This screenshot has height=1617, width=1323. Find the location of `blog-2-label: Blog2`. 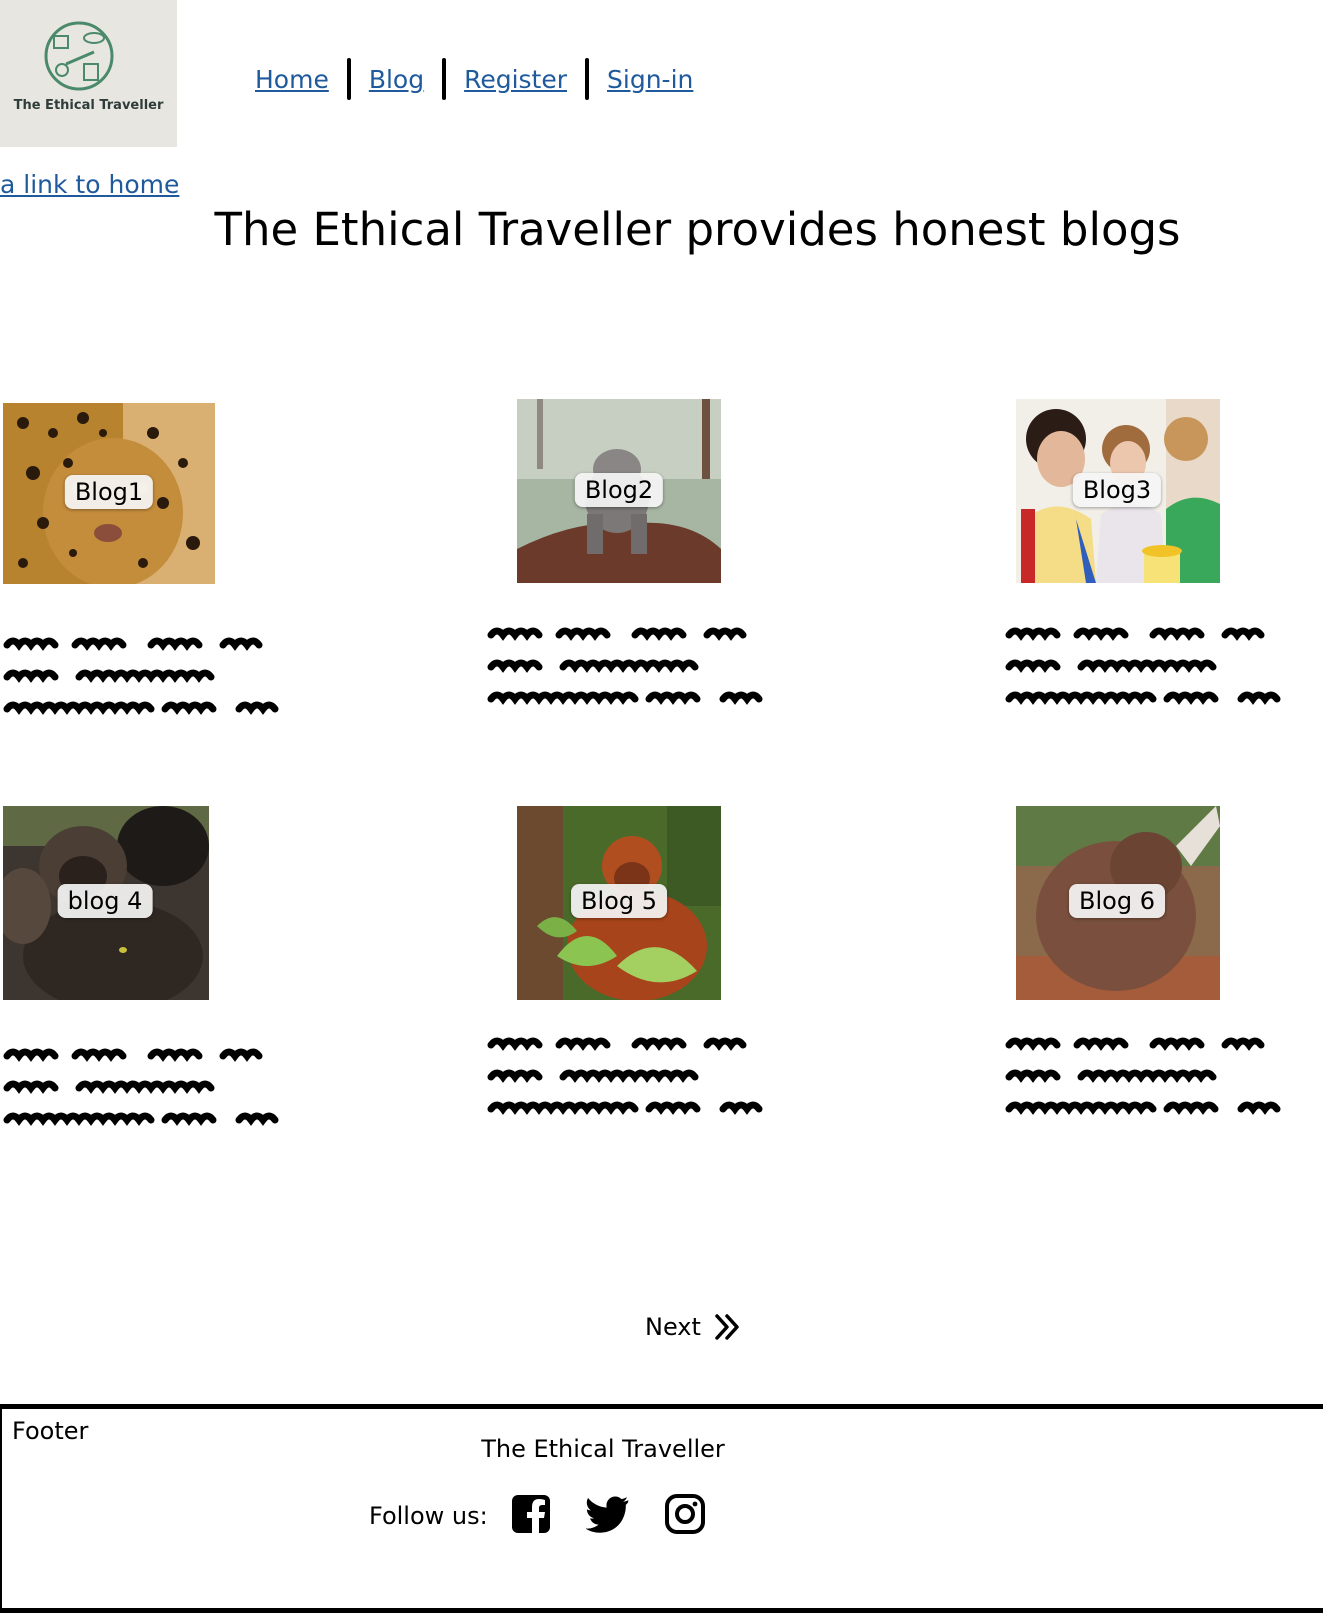

blog-2-label: Blog2 is located at coordinates (619, 490).